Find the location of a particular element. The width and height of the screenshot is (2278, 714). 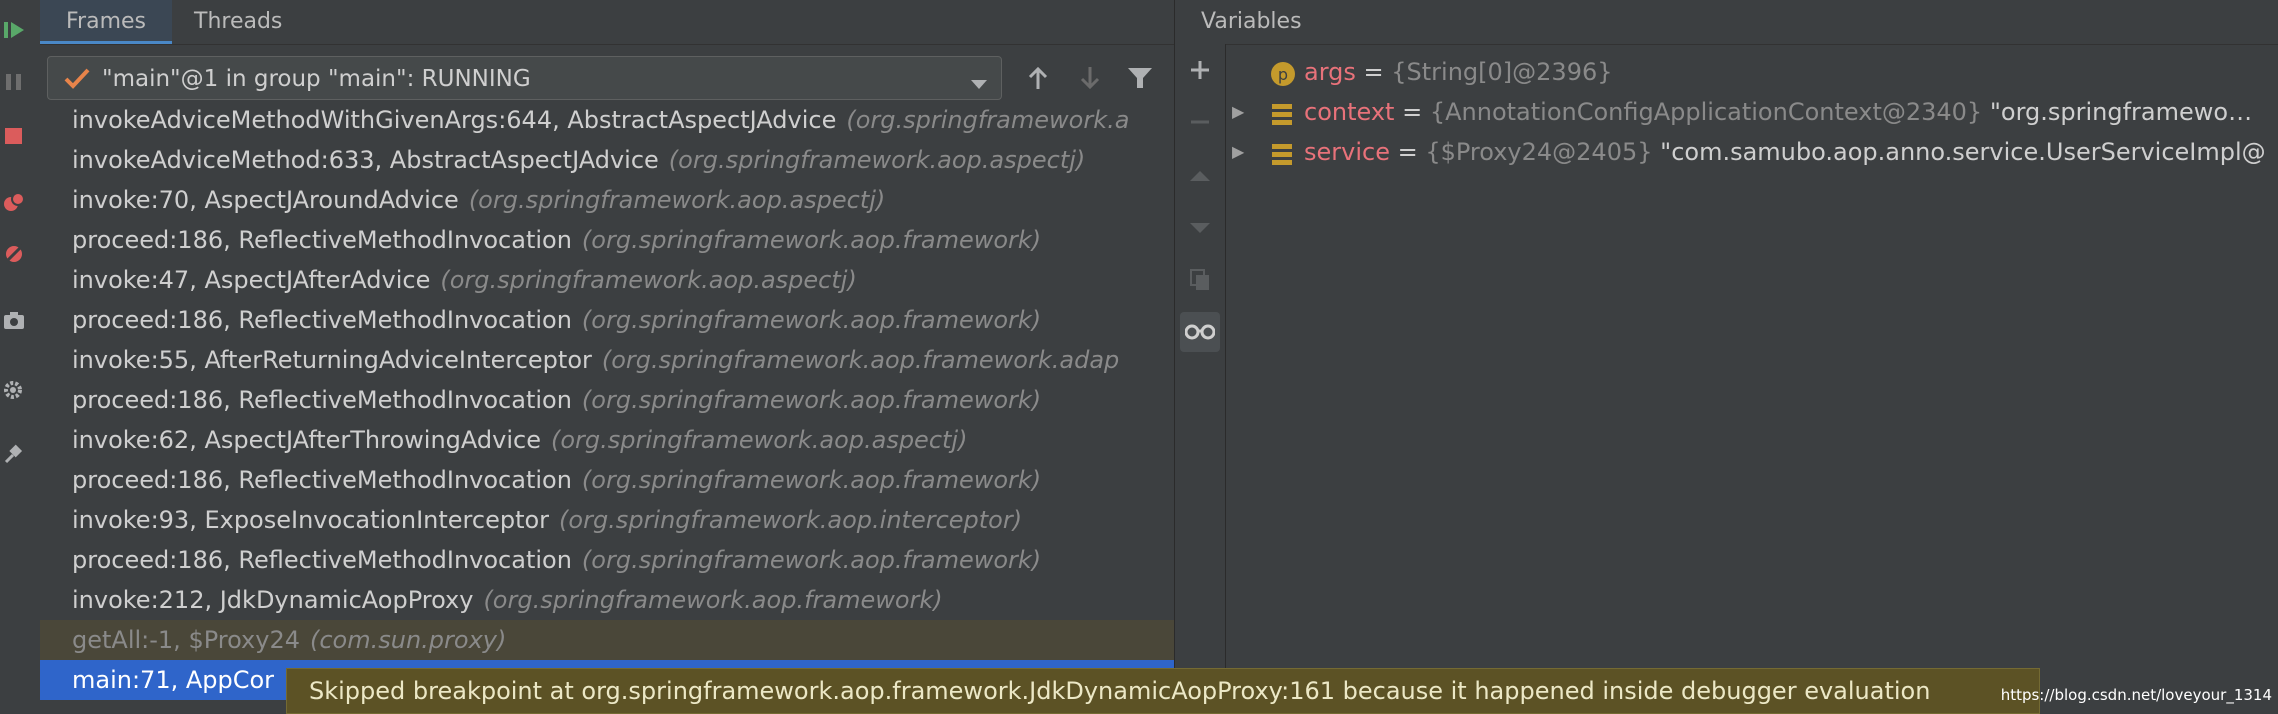

svg-text: p is located at coordinates (1283, 74).